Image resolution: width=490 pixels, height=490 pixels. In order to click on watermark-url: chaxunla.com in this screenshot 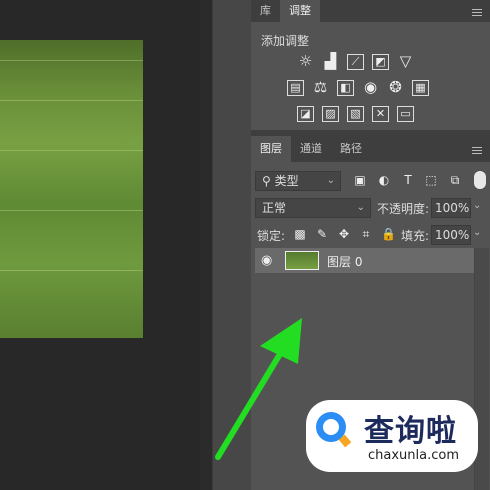, I will do `click(413, 455)`.